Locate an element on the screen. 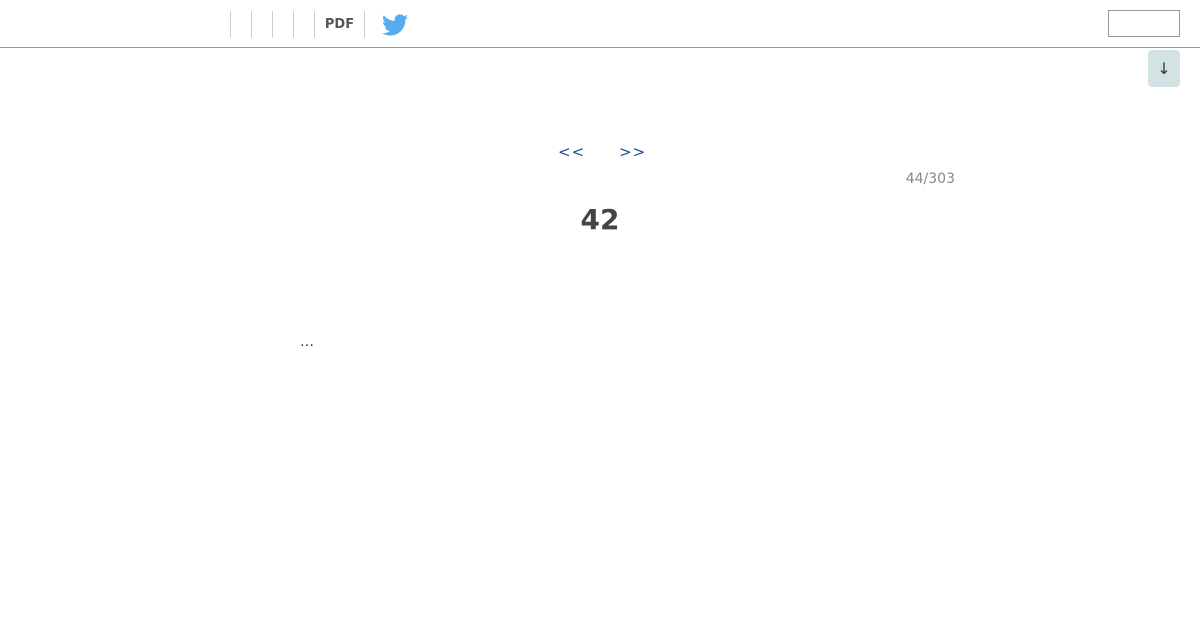 The height and width of the screenshot is (630, 1200). next-page-link: >> is located at coordinates (632, 152).